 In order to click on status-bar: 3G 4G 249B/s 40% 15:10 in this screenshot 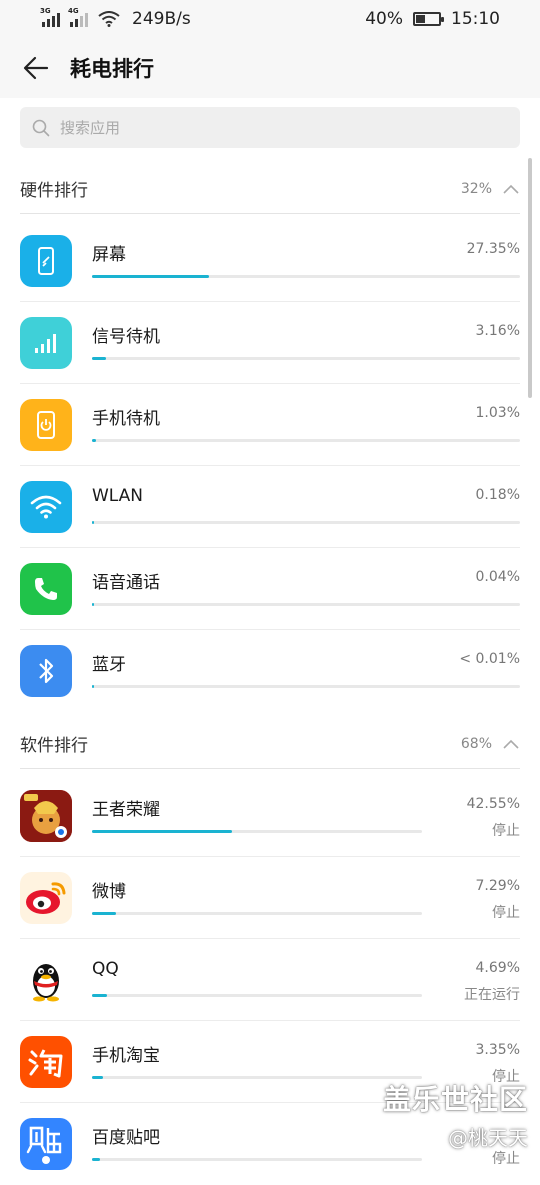, I will do `click(270, 19)`.